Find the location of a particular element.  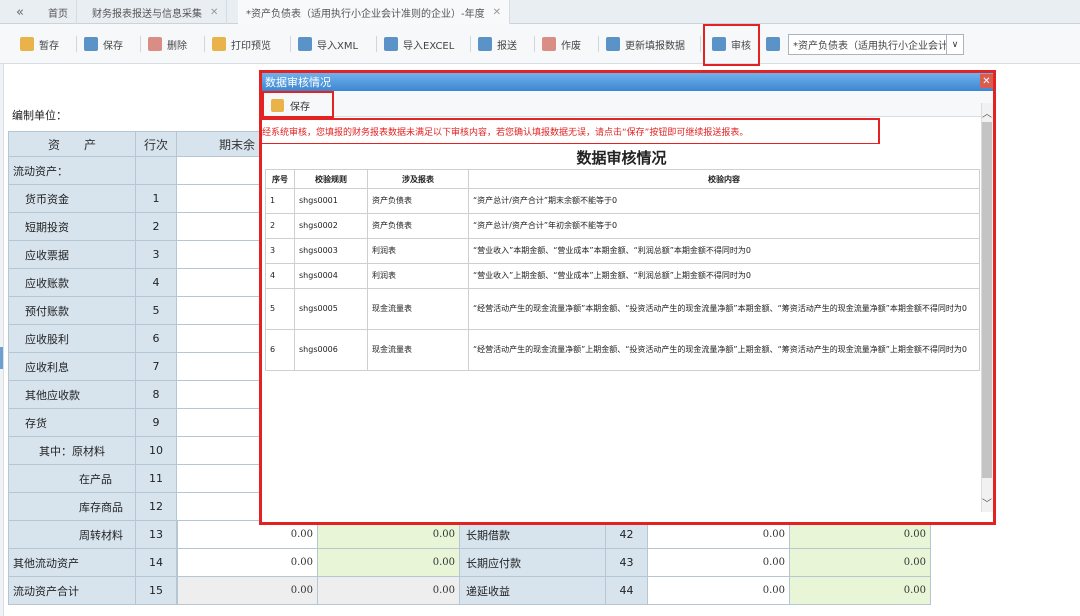

report-type-icon-wrap is located at coordinates (775, 44).